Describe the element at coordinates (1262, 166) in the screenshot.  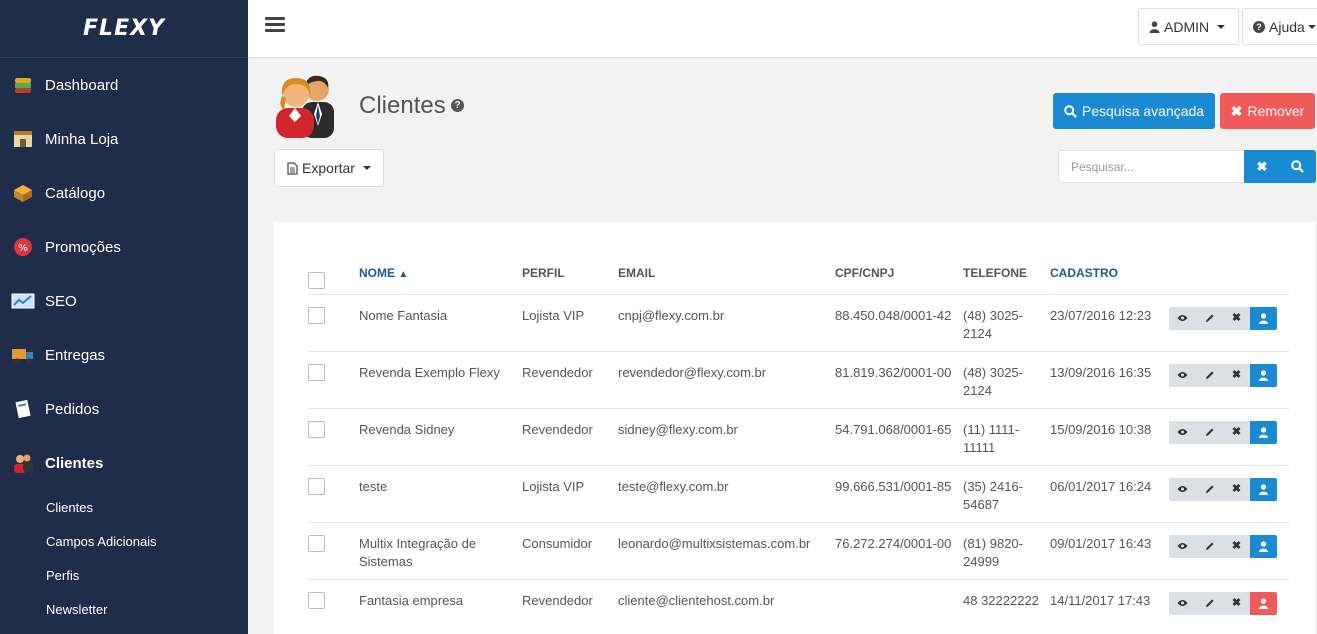
I see `clear-search-button: ✖` at that location.